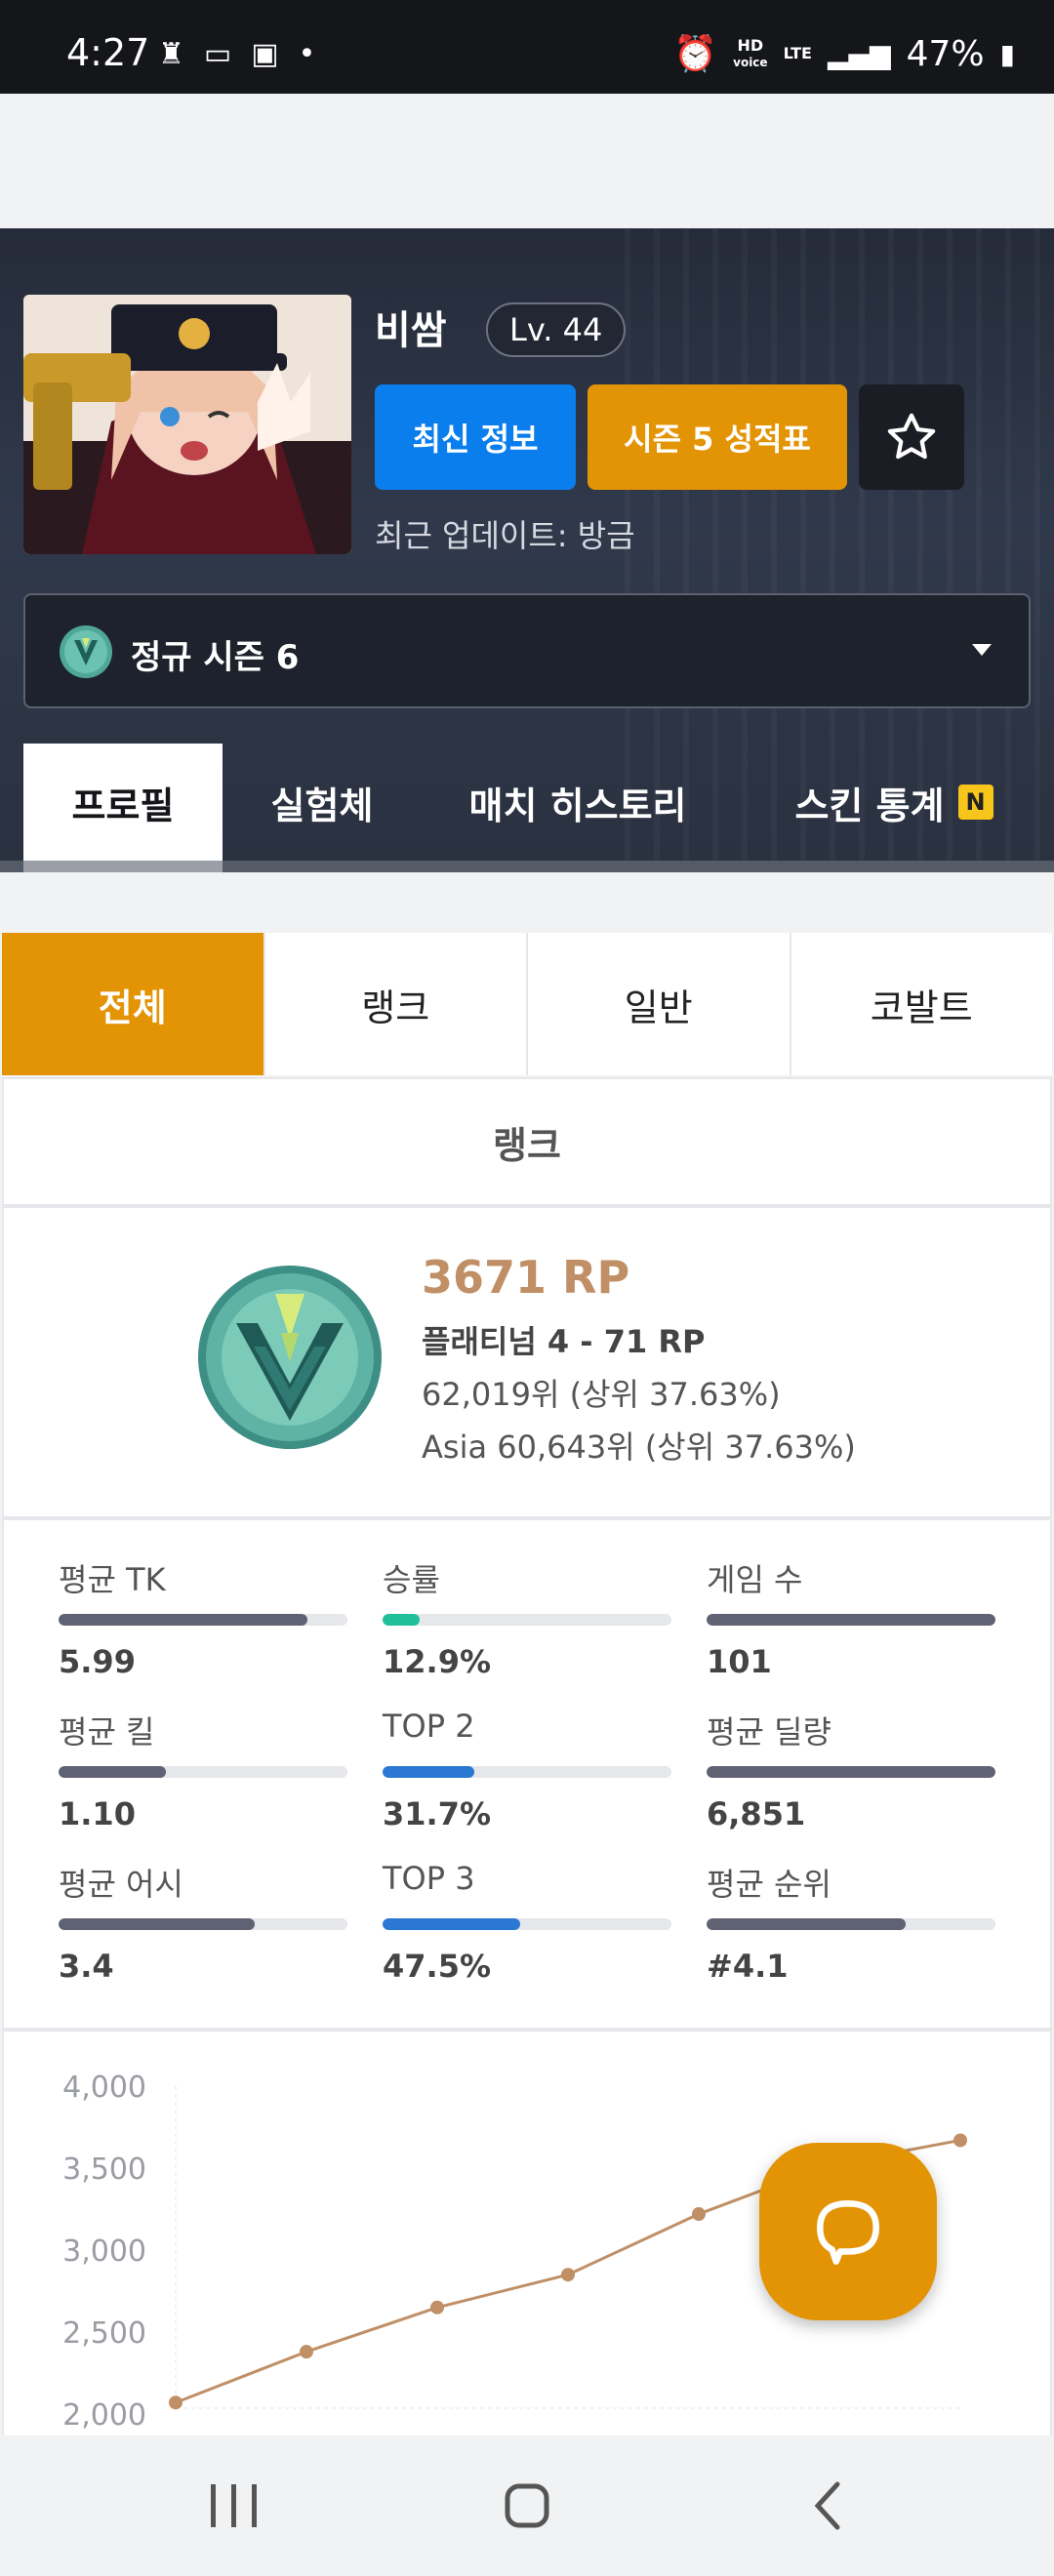 This screenshot has height=2576, width=1054. I want to click on stat-item: 평균 어시 3.4, so click(203, 1922).